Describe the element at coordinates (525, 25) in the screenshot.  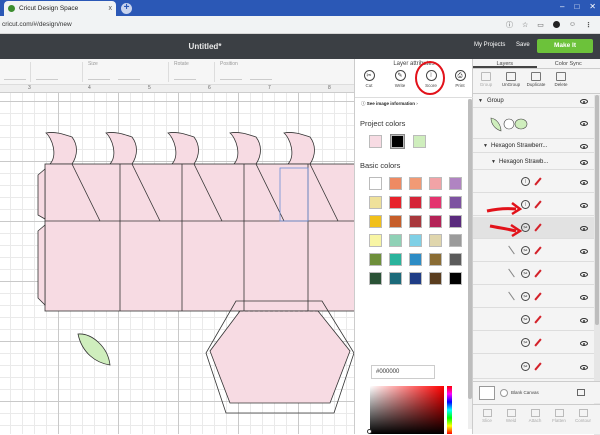
I see `star-icon: ☆` at that location.